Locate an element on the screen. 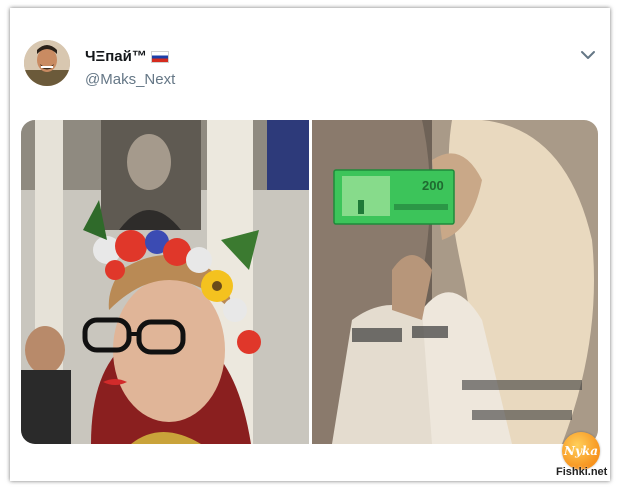 This screenshot has height=491, width=621. user-handle: @Maks_Next is located at coordinates (130, 79).